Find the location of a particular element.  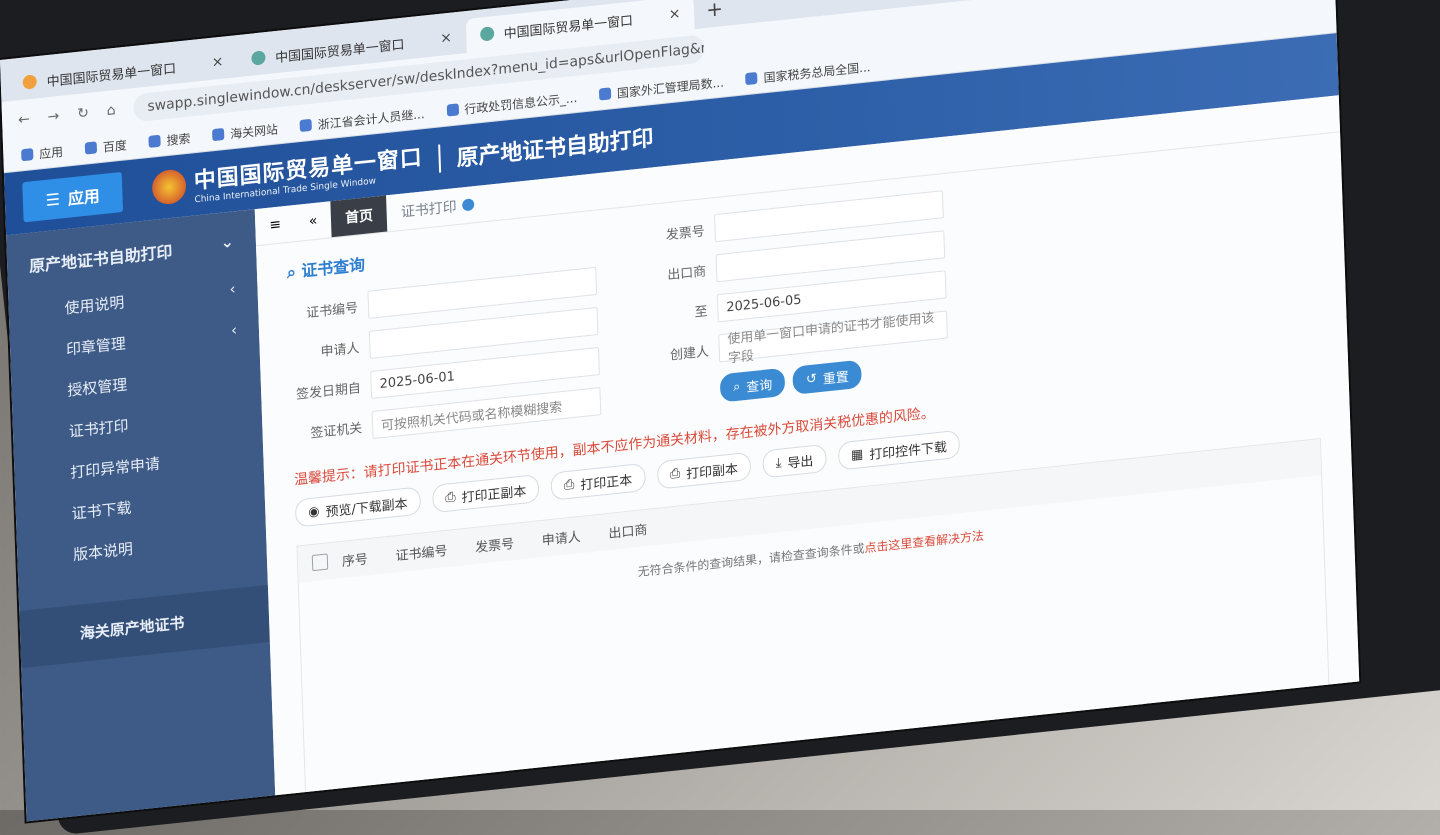

header-divider is located at coordinates (440, 158).